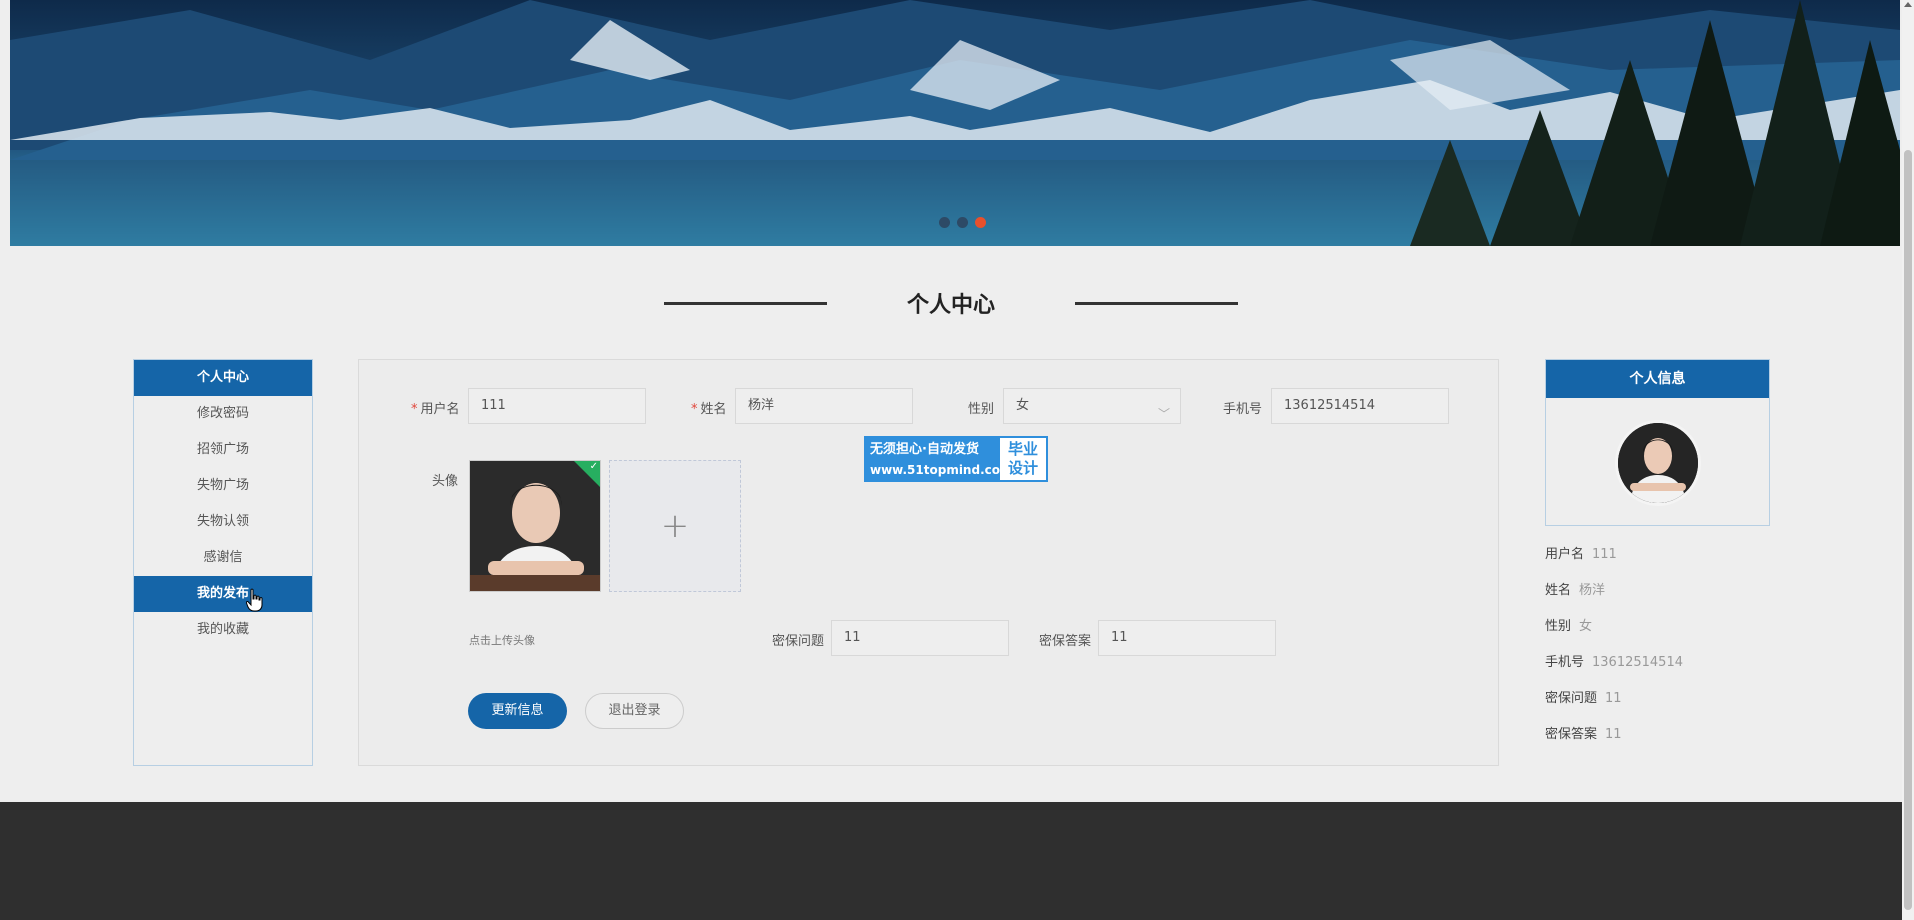 The image size is (1914, 920). Describe the element at coordinates (593, 466) in the screenshot. I see `check-icon: ✓` at that location.